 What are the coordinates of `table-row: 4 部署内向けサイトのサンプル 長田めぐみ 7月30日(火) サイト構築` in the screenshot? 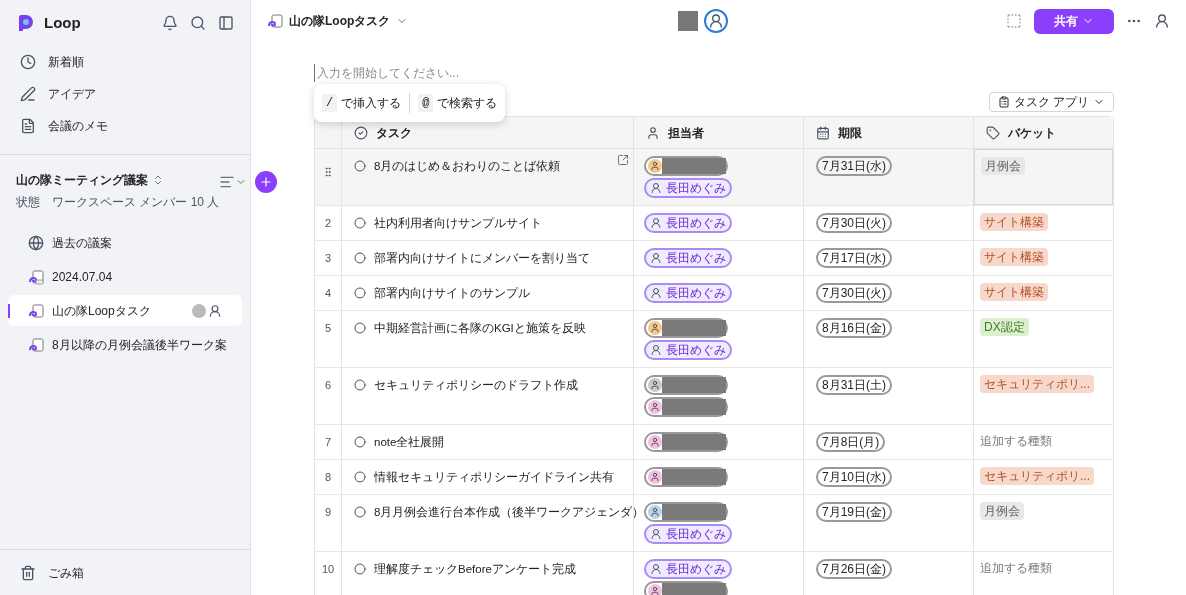 It's located at (714, 293).